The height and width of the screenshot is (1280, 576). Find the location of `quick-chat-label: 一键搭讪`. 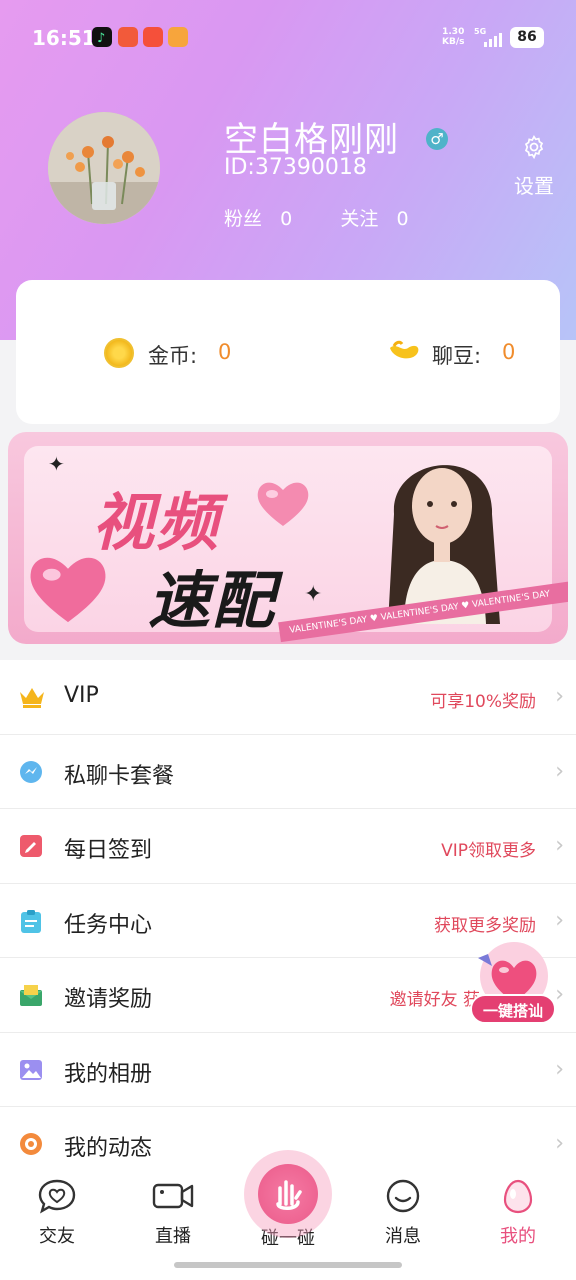

quick-chat-label: 一键搭讪 is located at coordinates (513, 1009).